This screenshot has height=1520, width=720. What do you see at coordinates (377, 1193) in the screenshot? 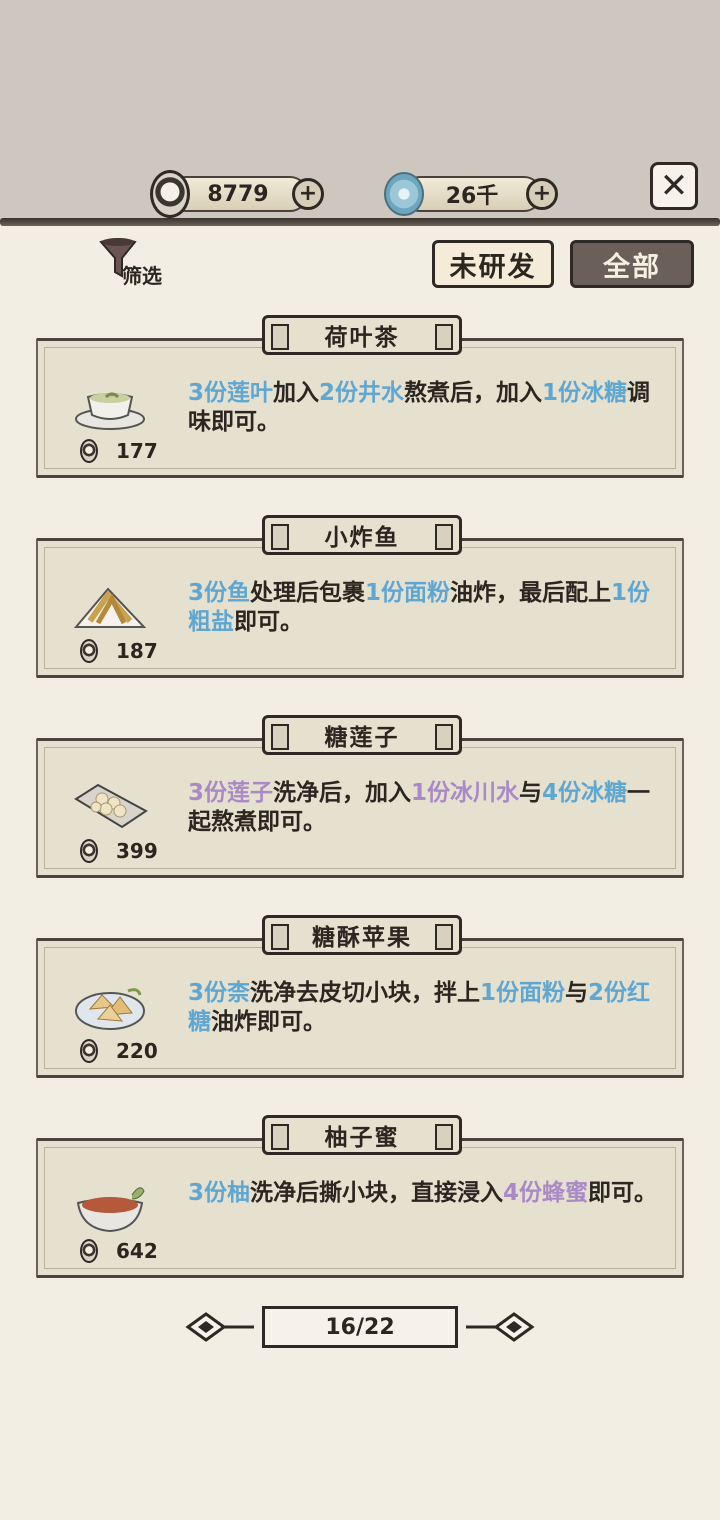
I see `description-text: 洗净后撕小块，直接浸入` at bounding box center [377, 1193].